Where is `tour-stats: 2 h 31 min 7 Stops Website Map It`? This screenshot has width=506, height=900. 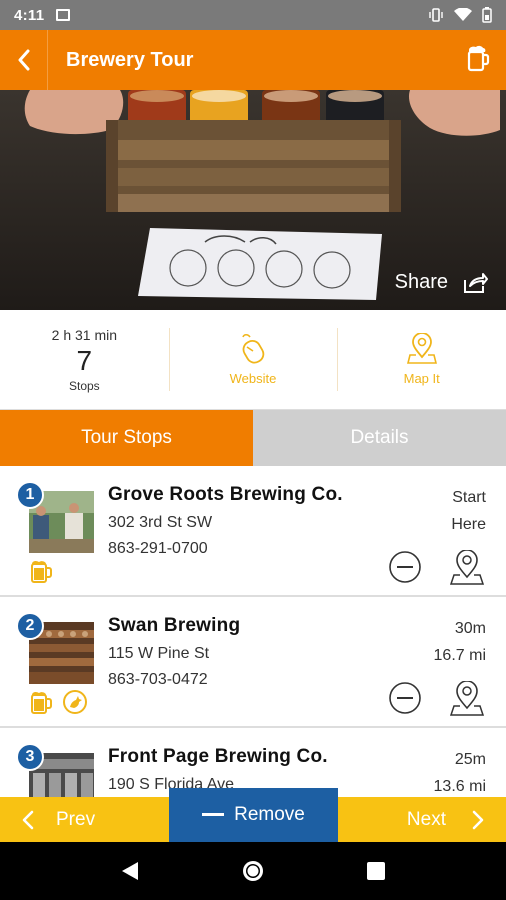
tour-stats: 2 h 31 min 7 Stops Website Map It is located at coordinates (253, 360).